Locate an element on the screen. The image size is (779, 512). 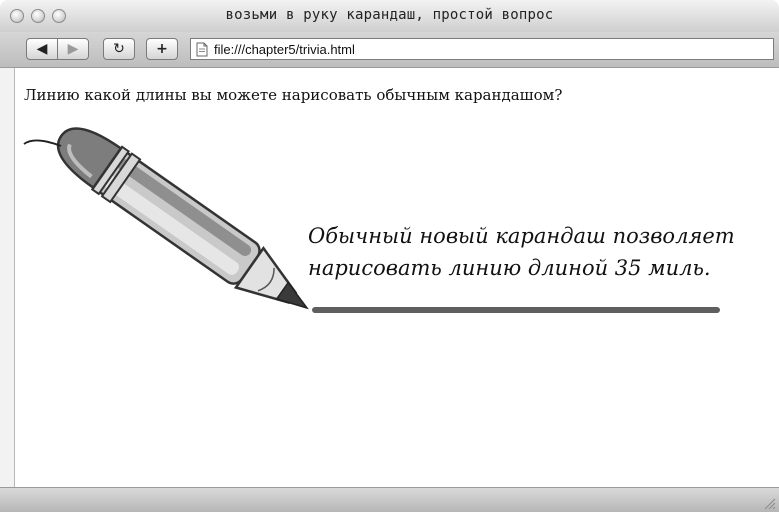
title-bar: возьми в руку карандаш, простой вопрос is located at coordinates (389, 16).